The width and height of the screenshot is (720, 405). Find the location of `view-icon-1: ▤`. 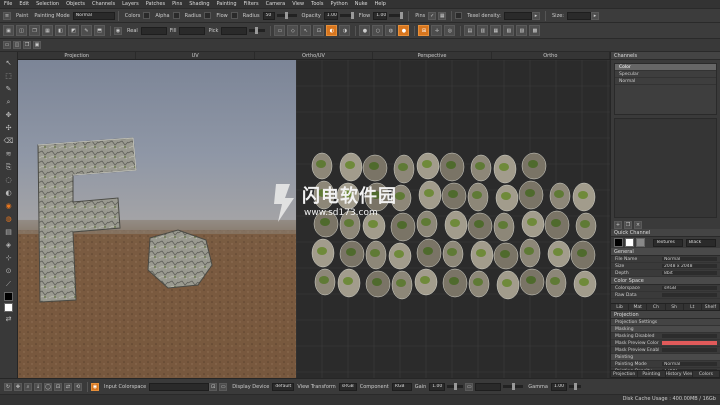

view-icon-1: ▤ is located at coordinates (470, 30).